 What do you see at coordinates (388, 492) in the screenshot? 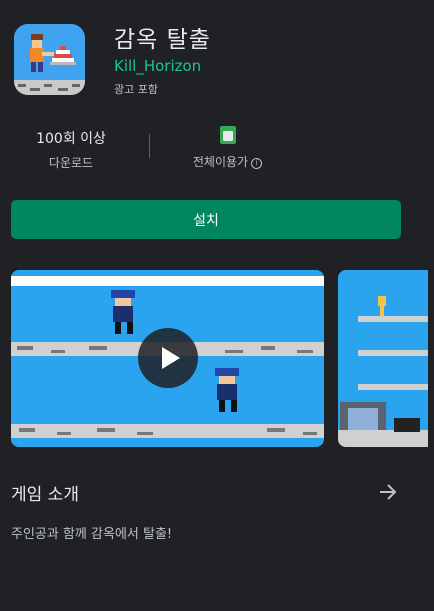
I see `arrow-right-icon` at bounding box center [388, 492].